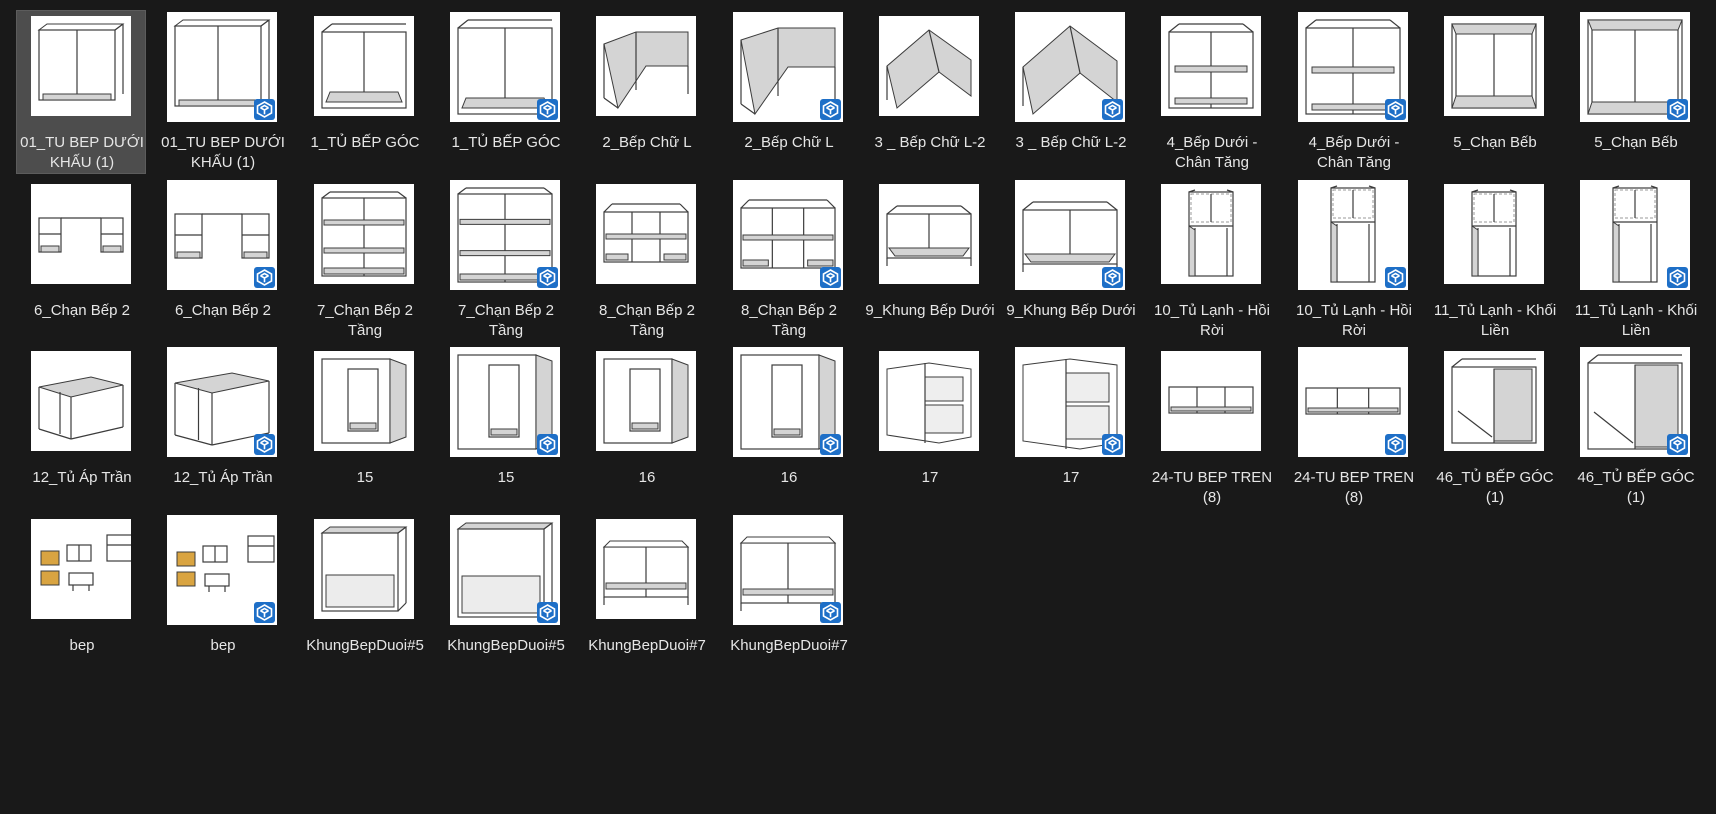  Describe the element at coordinates (646, 92) in the screenshot. I see `file-item-preview: 2_Bếp Chữ L` at that location.